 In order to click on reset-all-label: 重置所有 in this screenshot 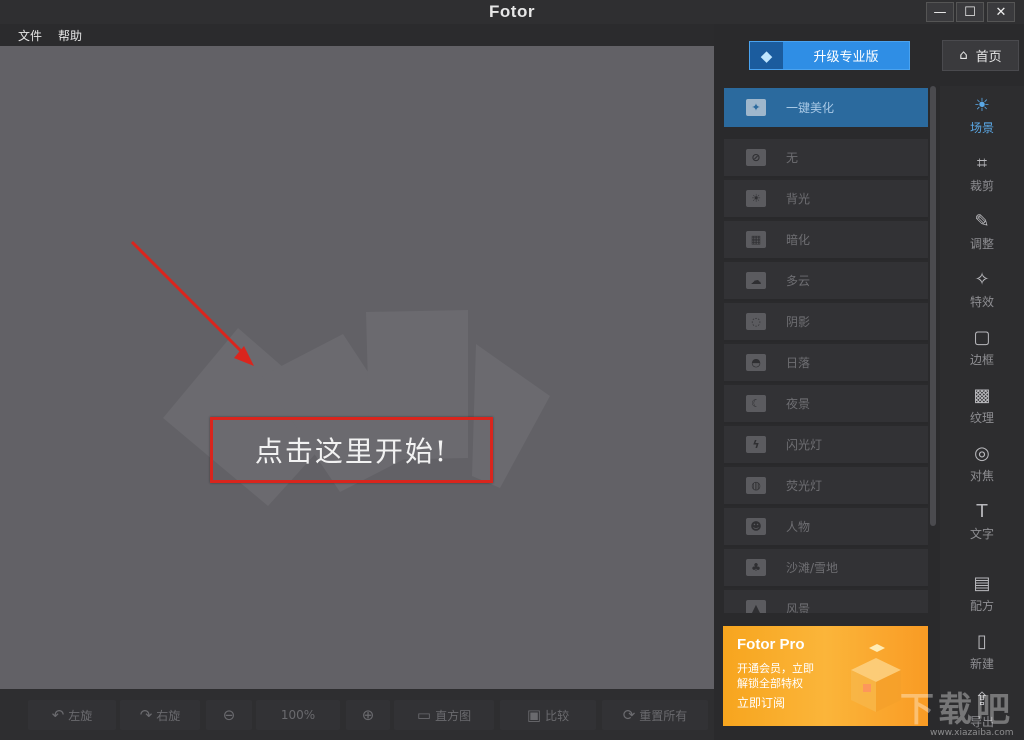, I will do `click(663, 715)`.